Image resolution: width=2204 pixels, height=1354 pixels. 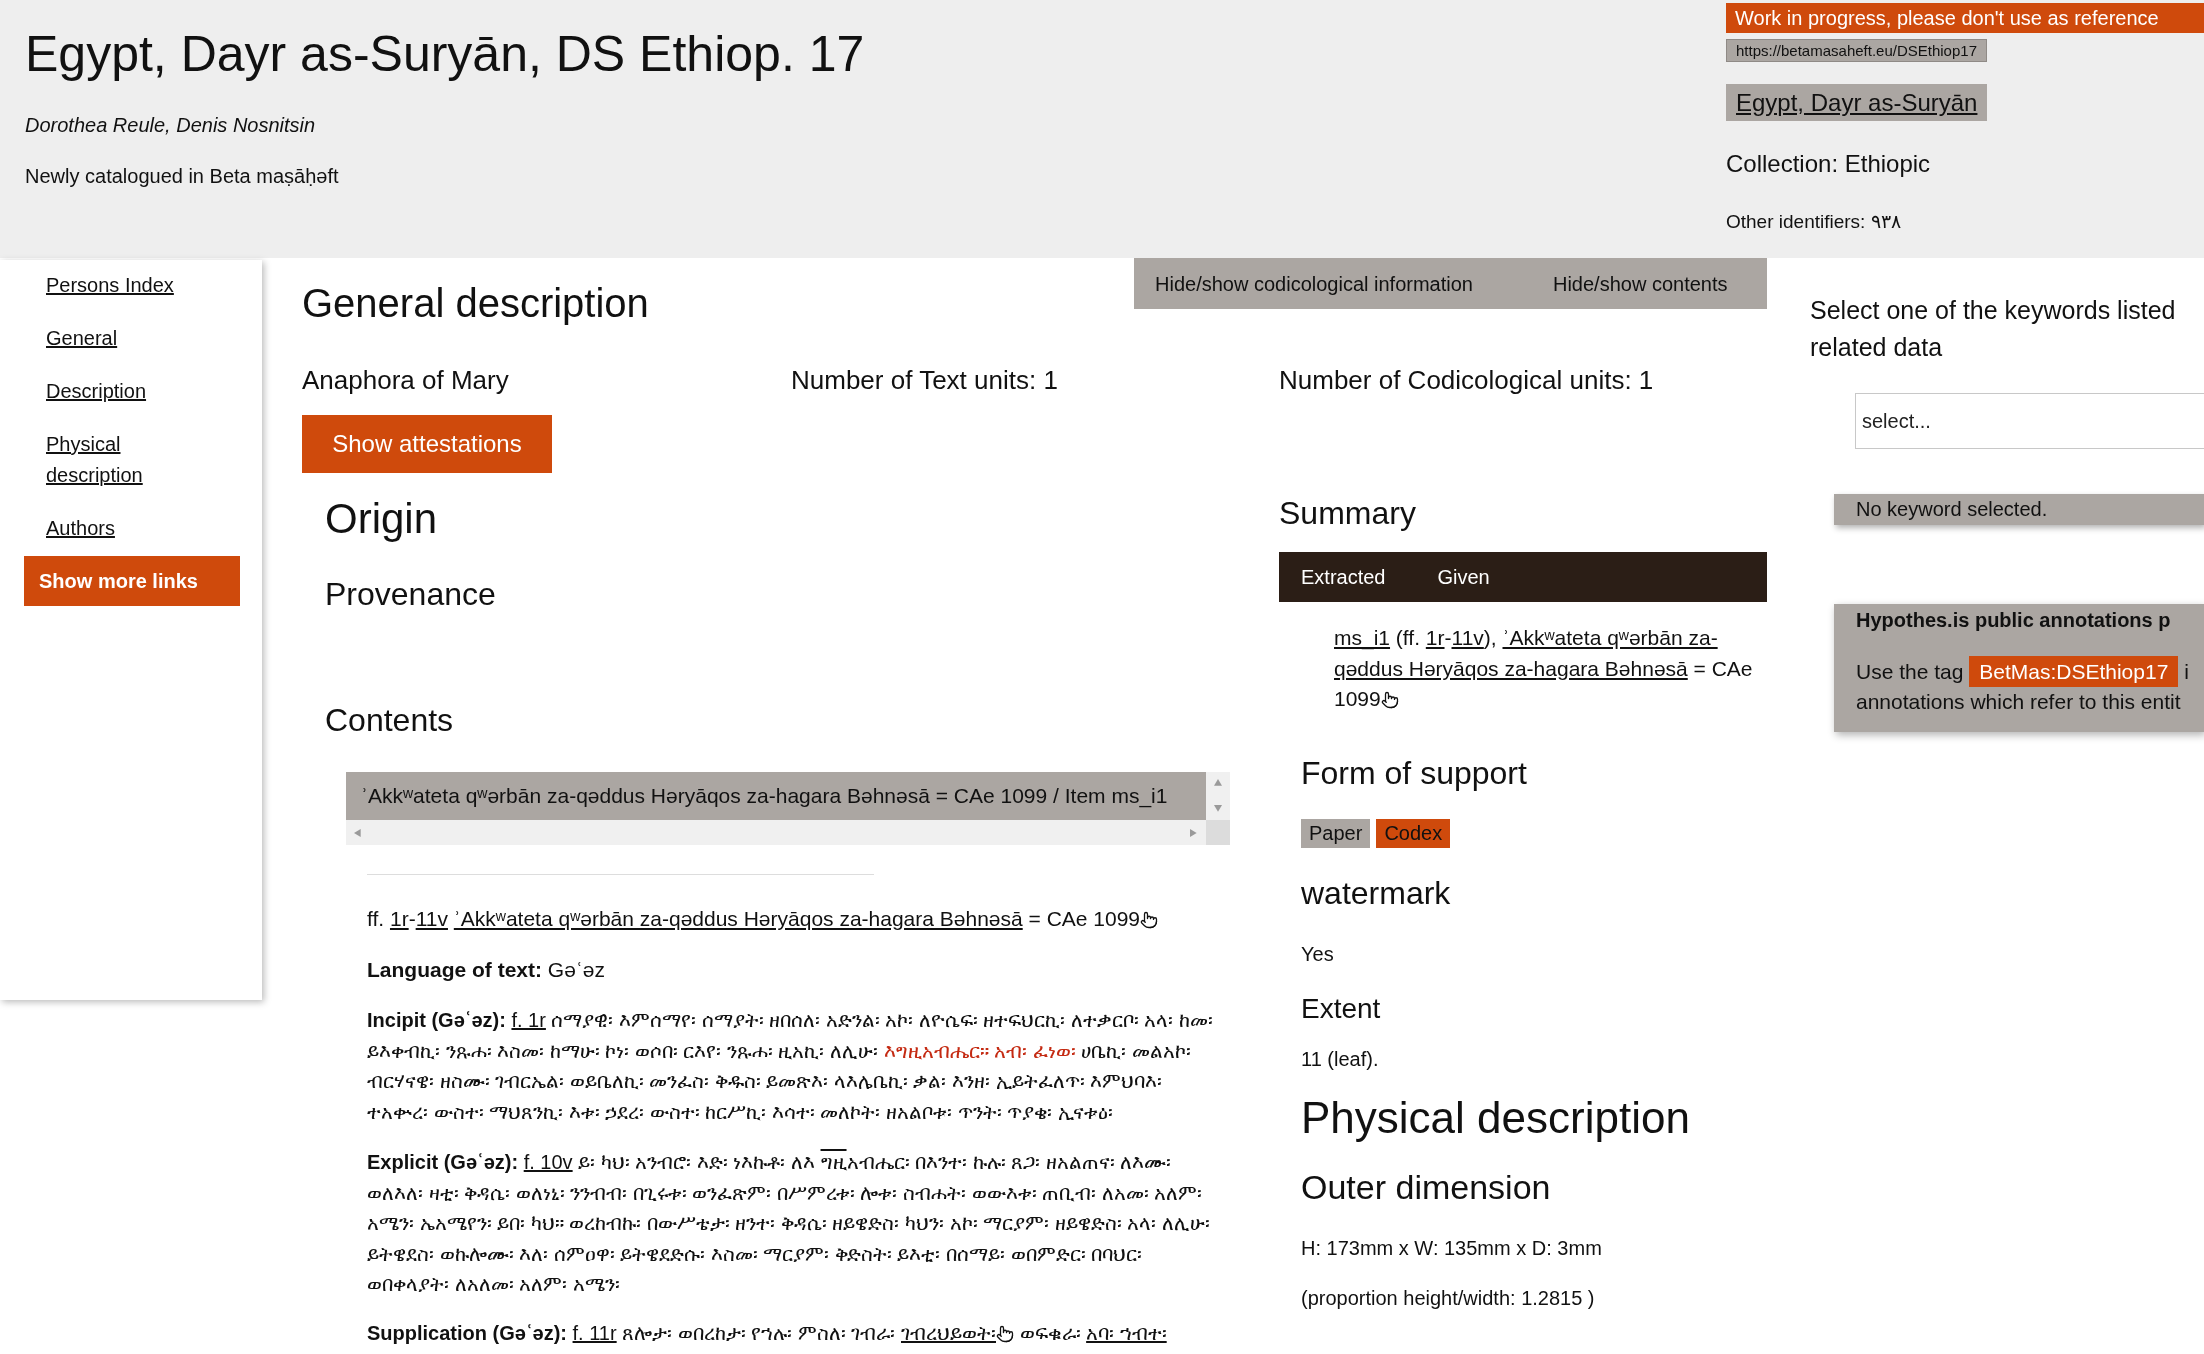 What do you see at coordinates (1218, 809) in the screenshot?
I see `caret-down-icon` at bounding box center [1218, 809].